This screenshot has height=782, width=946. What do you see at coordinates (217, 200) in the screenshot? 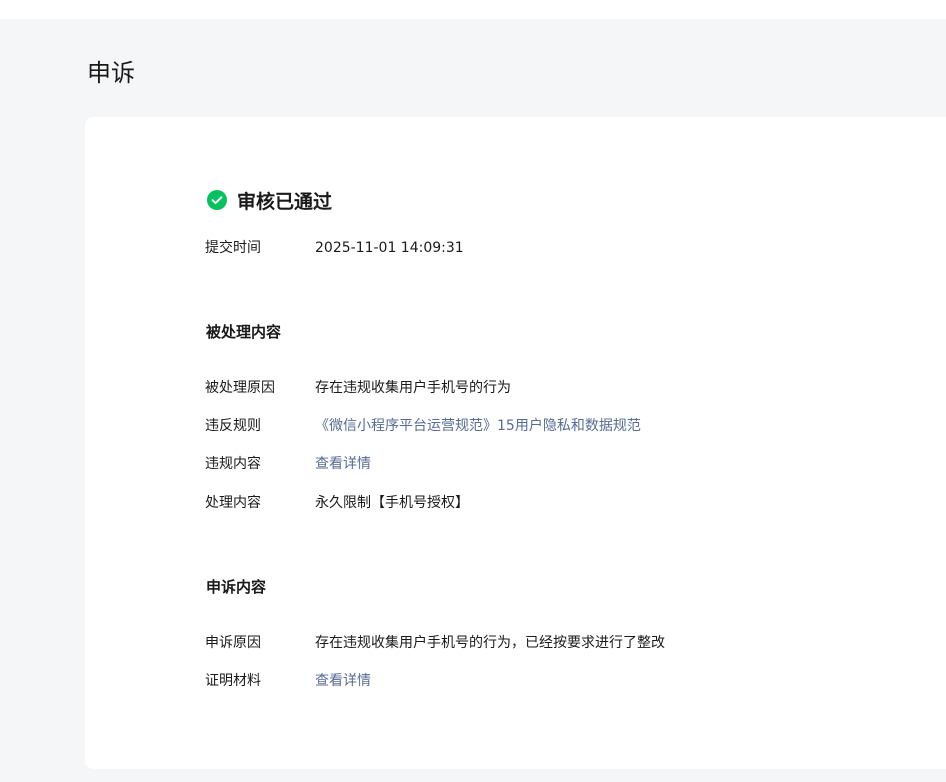
I see `check-circle-icon` at bounding box center [217, 200].